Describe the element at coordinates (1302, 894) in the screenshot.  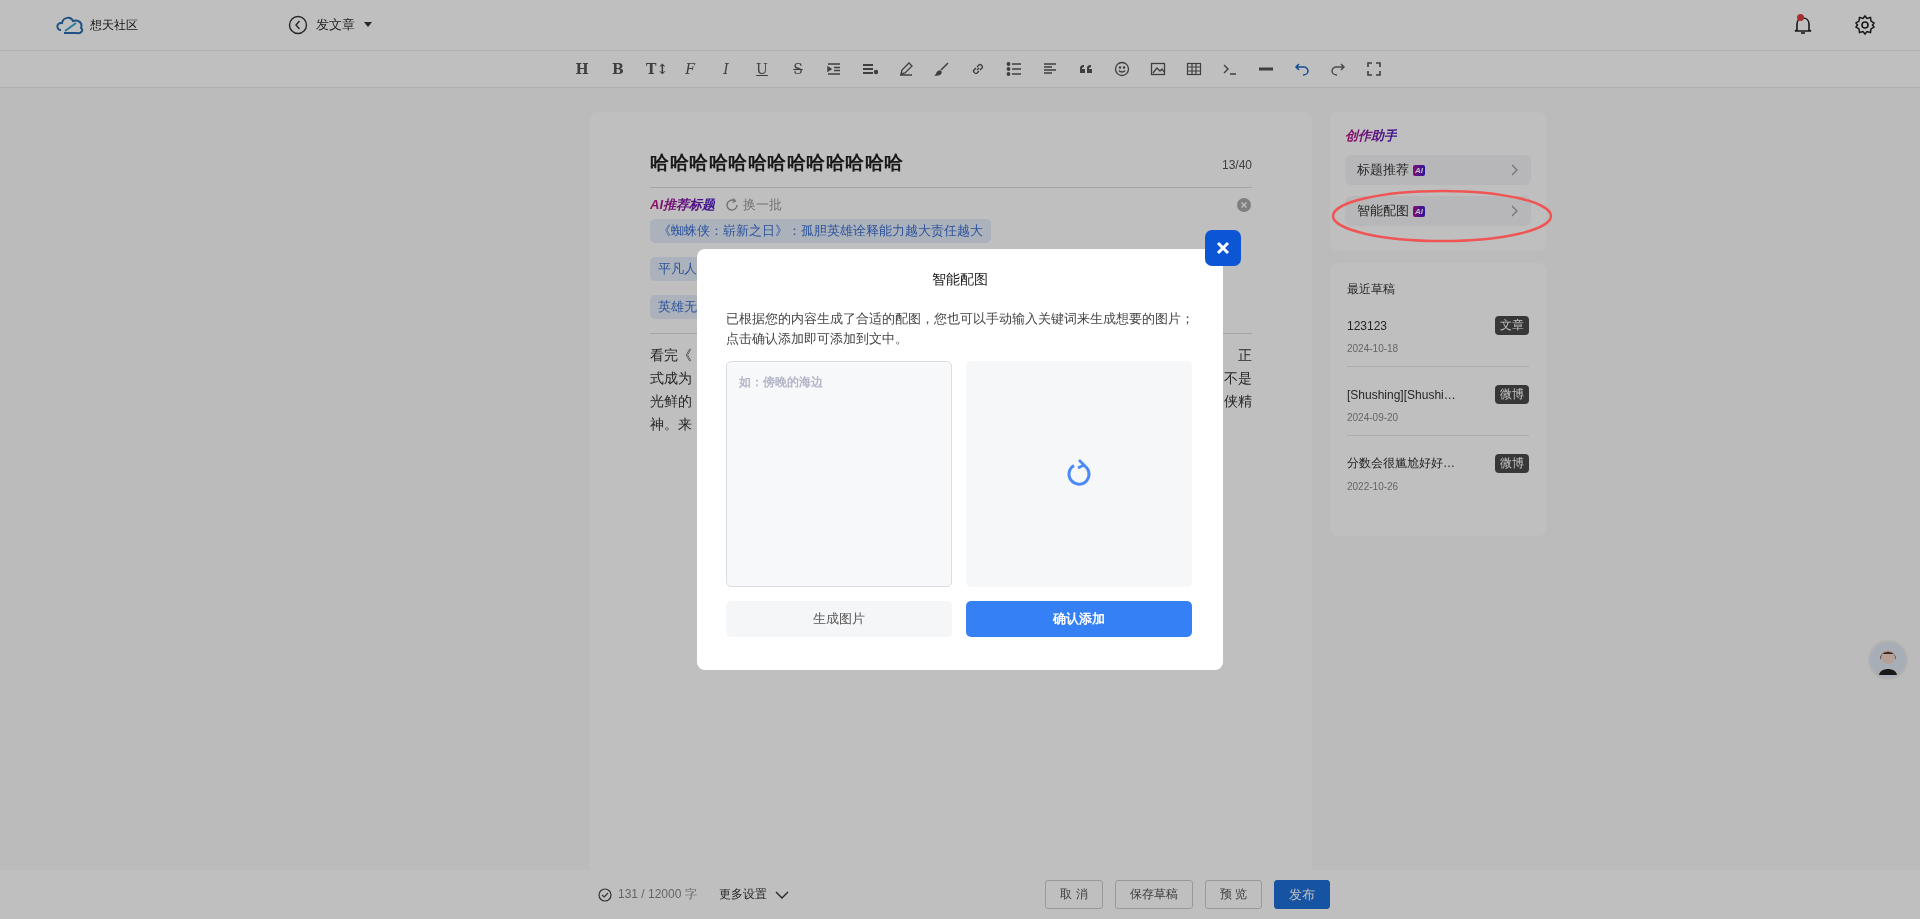
I see `publish-button: 发布` at that location.